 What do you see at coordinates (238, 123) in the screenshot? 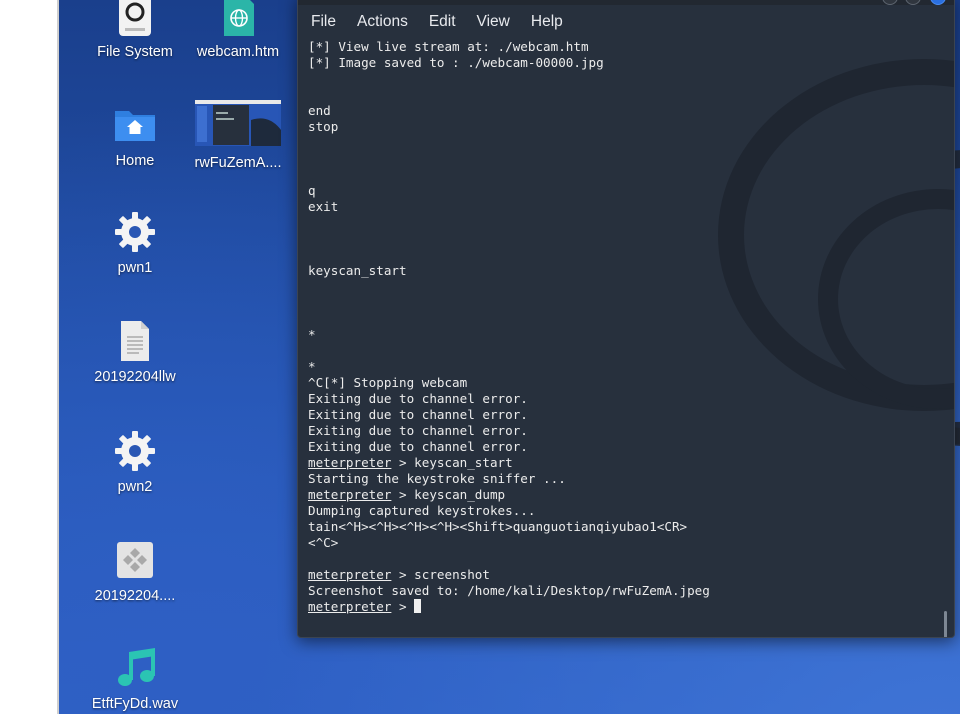
I see `image-thumbnail-icon` at bounding box center [238, 123].